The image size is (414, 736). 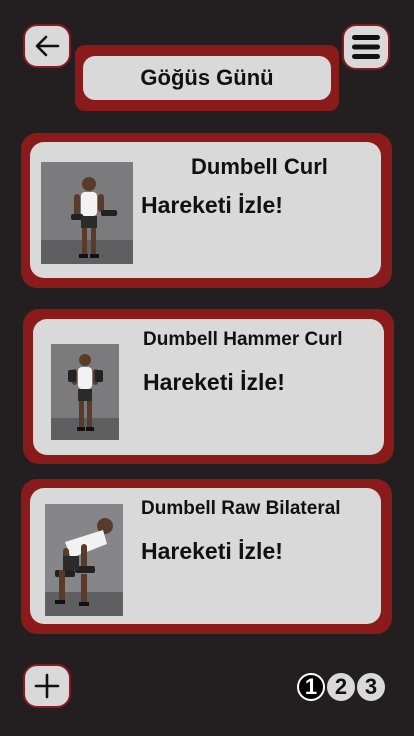 I want to click on page-2-button: 2, so click(x=341, y=687).